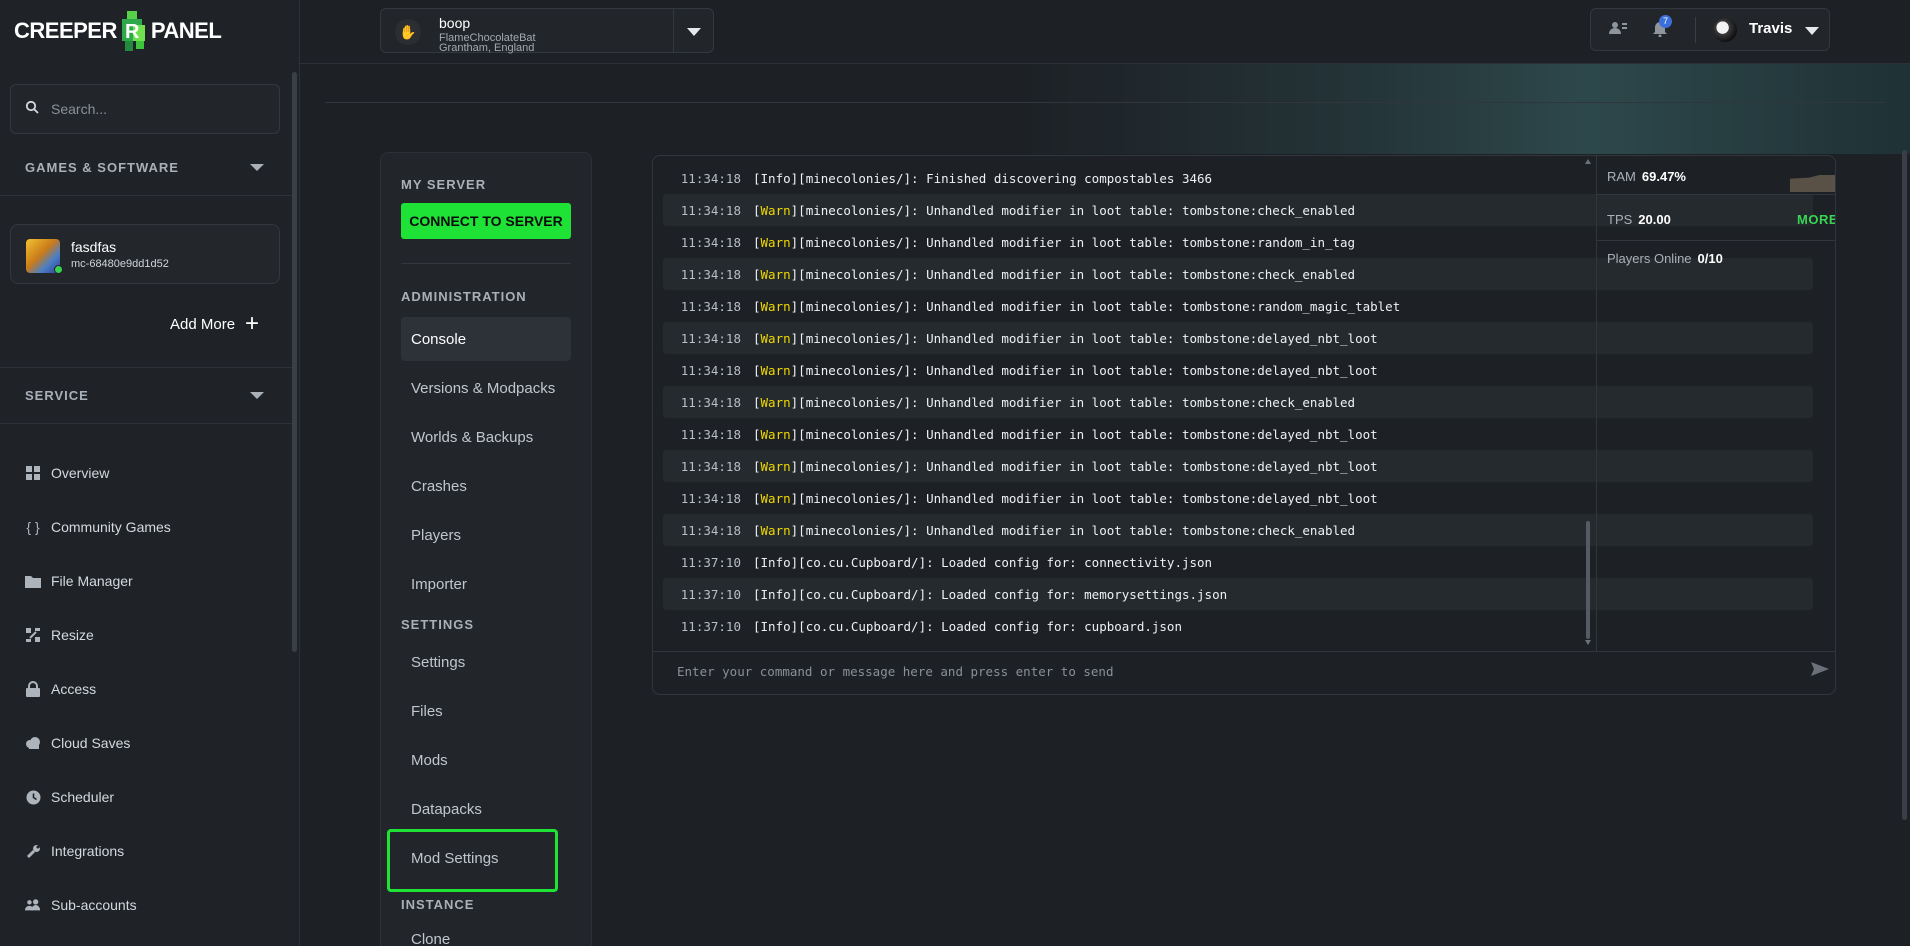 This screenshot has width=1910, height=946. Describe the element at coordinates (1770, 28) in the screenshot. I see `user-name: Travis` at that location.